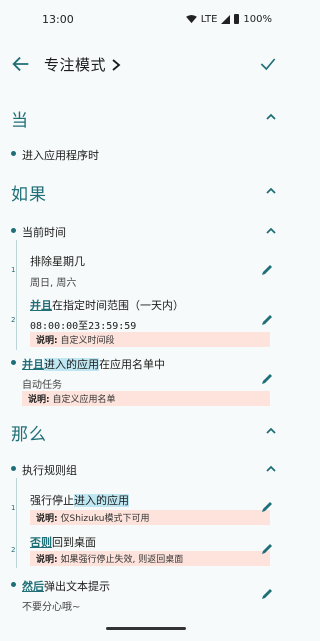 The height and width of the screenshot is (641, 320). I want to click on condition-2-value: 08:00:00至23:59:59, so click(83, 326).